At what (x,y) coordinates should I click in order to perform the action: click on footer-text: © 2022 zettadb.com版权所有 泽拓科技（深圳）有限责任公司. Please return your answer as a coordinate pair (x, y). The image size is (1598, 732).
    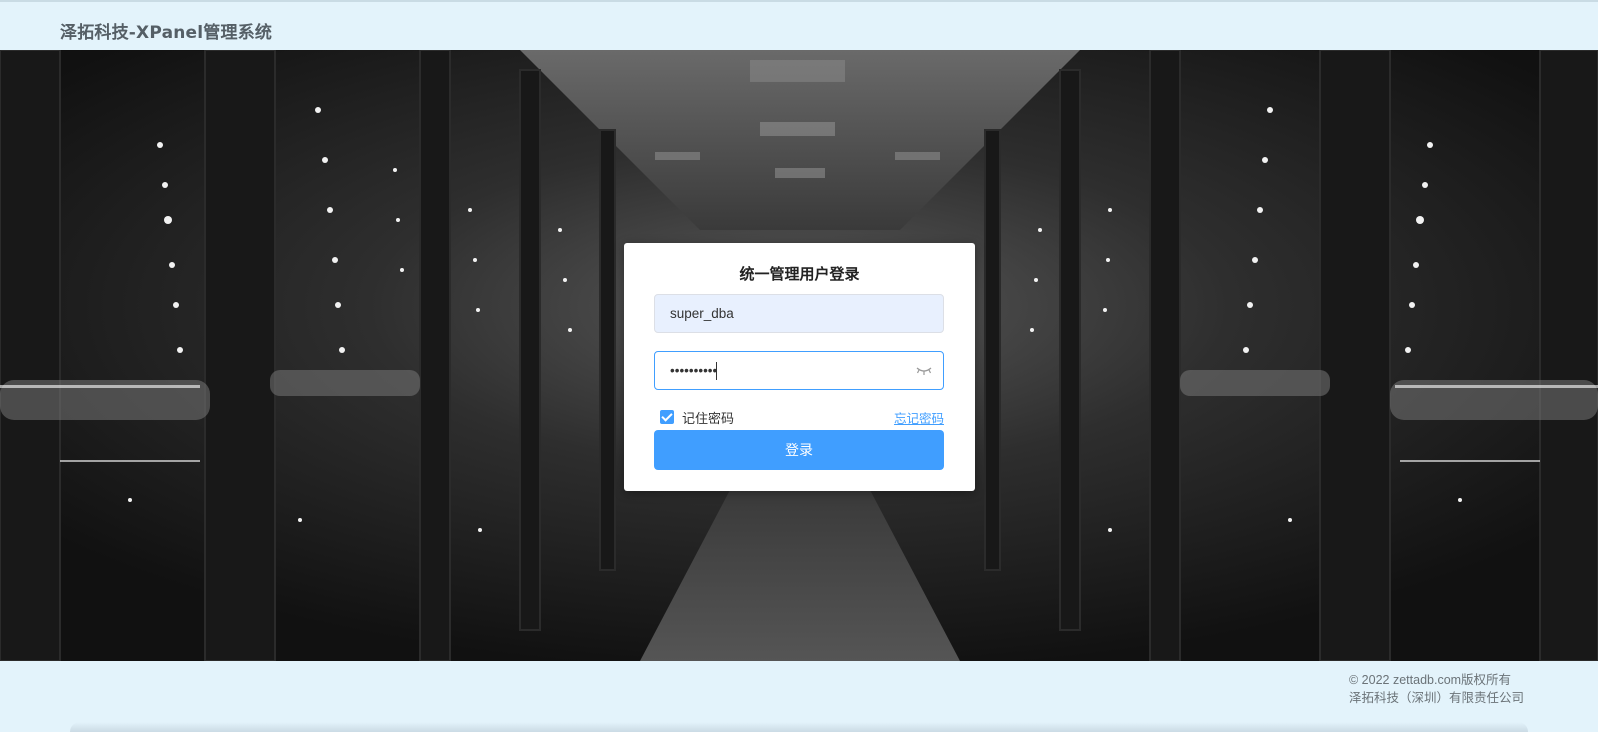
    Looking at the image, I should click on (1436, 689).